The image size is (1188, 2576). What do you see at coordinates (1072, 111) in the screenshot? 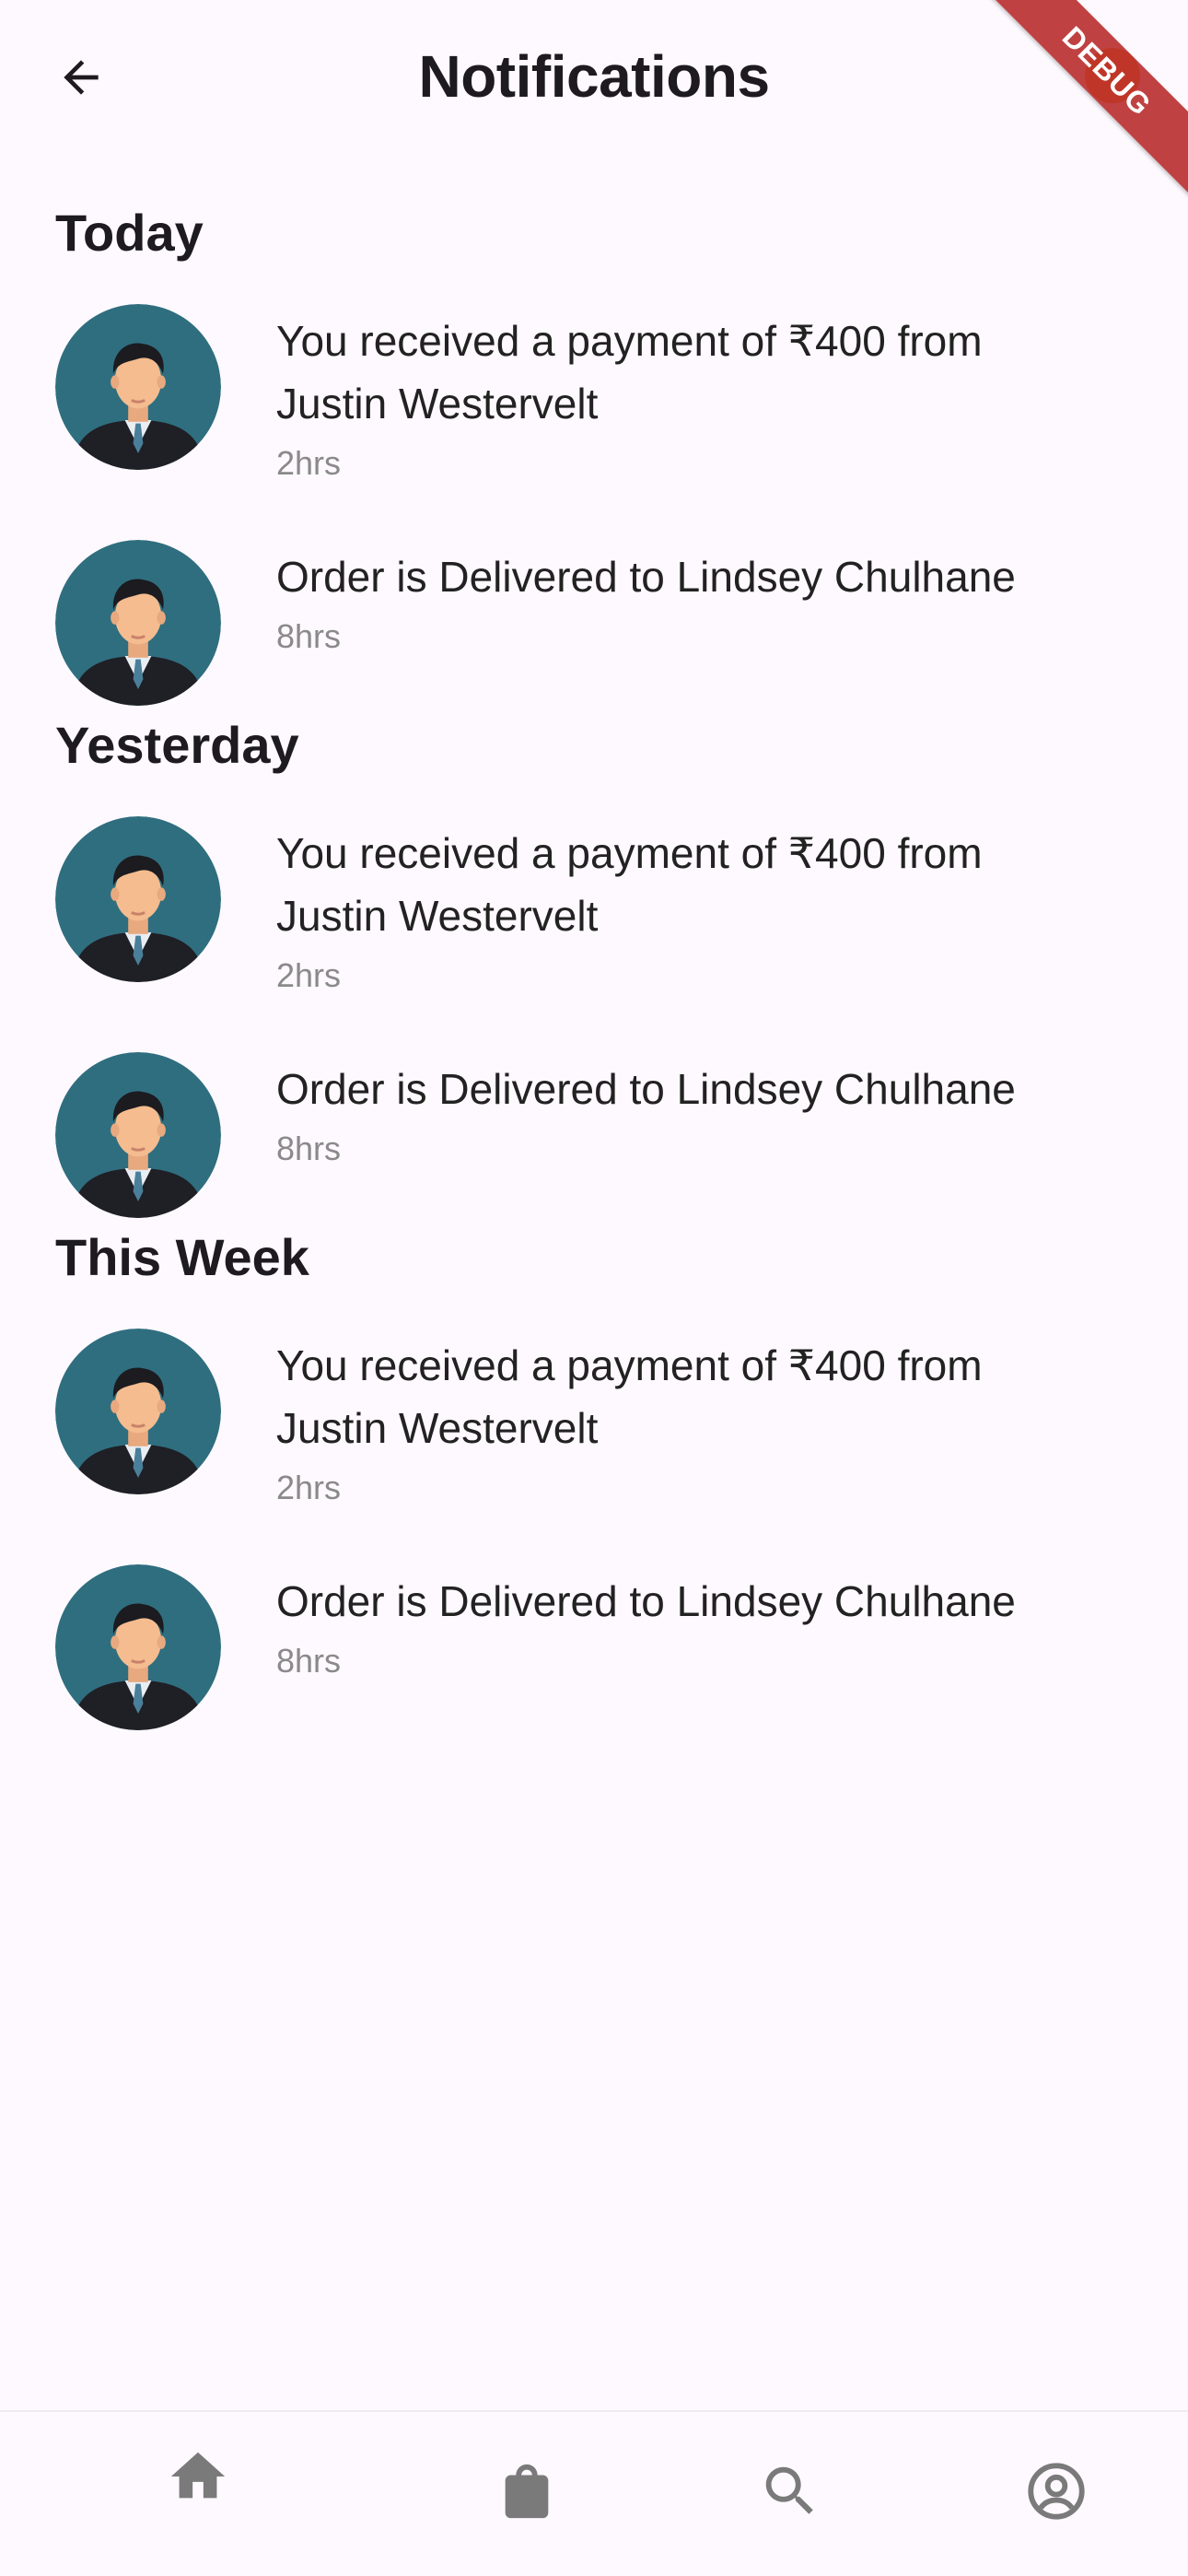
I see `debug-banner: DEBUG` at bounding box center [1072, 111].